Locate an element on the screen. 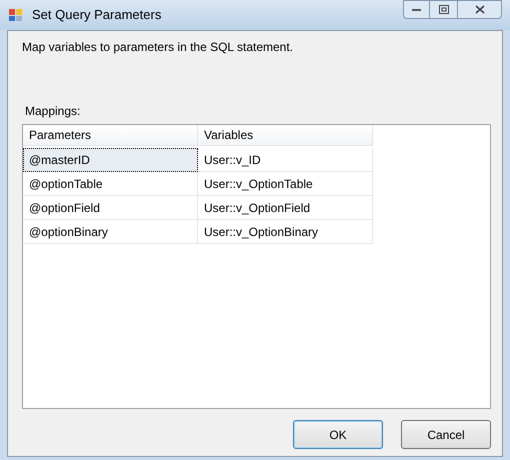 This screenshot has width=510, height=460. table-cell: @masterID is located at coordinates (110, 160).